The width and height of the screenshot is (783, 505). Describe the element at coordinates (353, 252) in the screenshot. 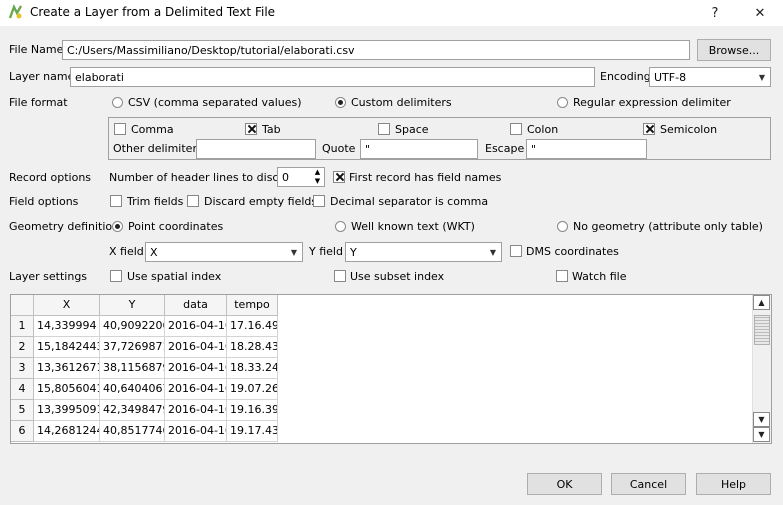

I see `y-field-value: Y` at that location.